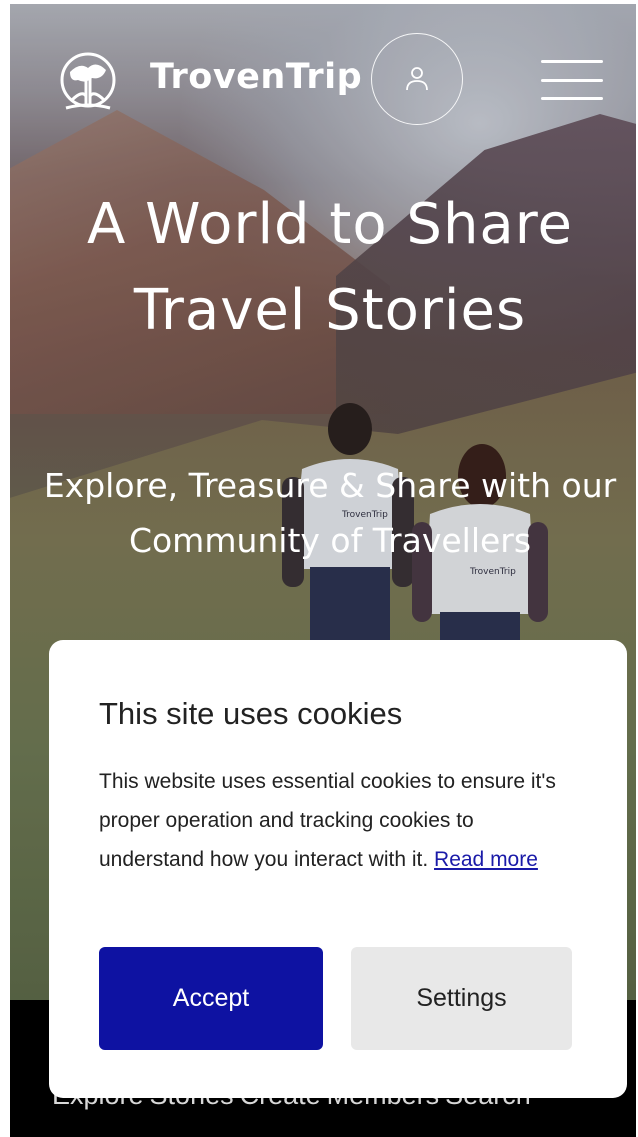 The width and height of the screenshot is (638, 1137). I want to click on hamburger-menu-button, so click(572, 80).